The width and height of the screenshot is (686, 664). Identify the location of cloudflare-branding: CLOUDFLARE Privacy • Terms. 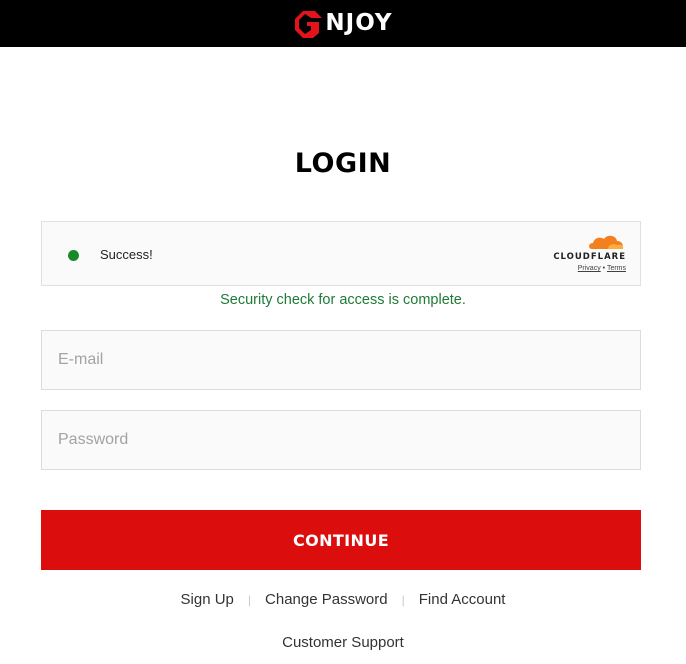
(586, 252).